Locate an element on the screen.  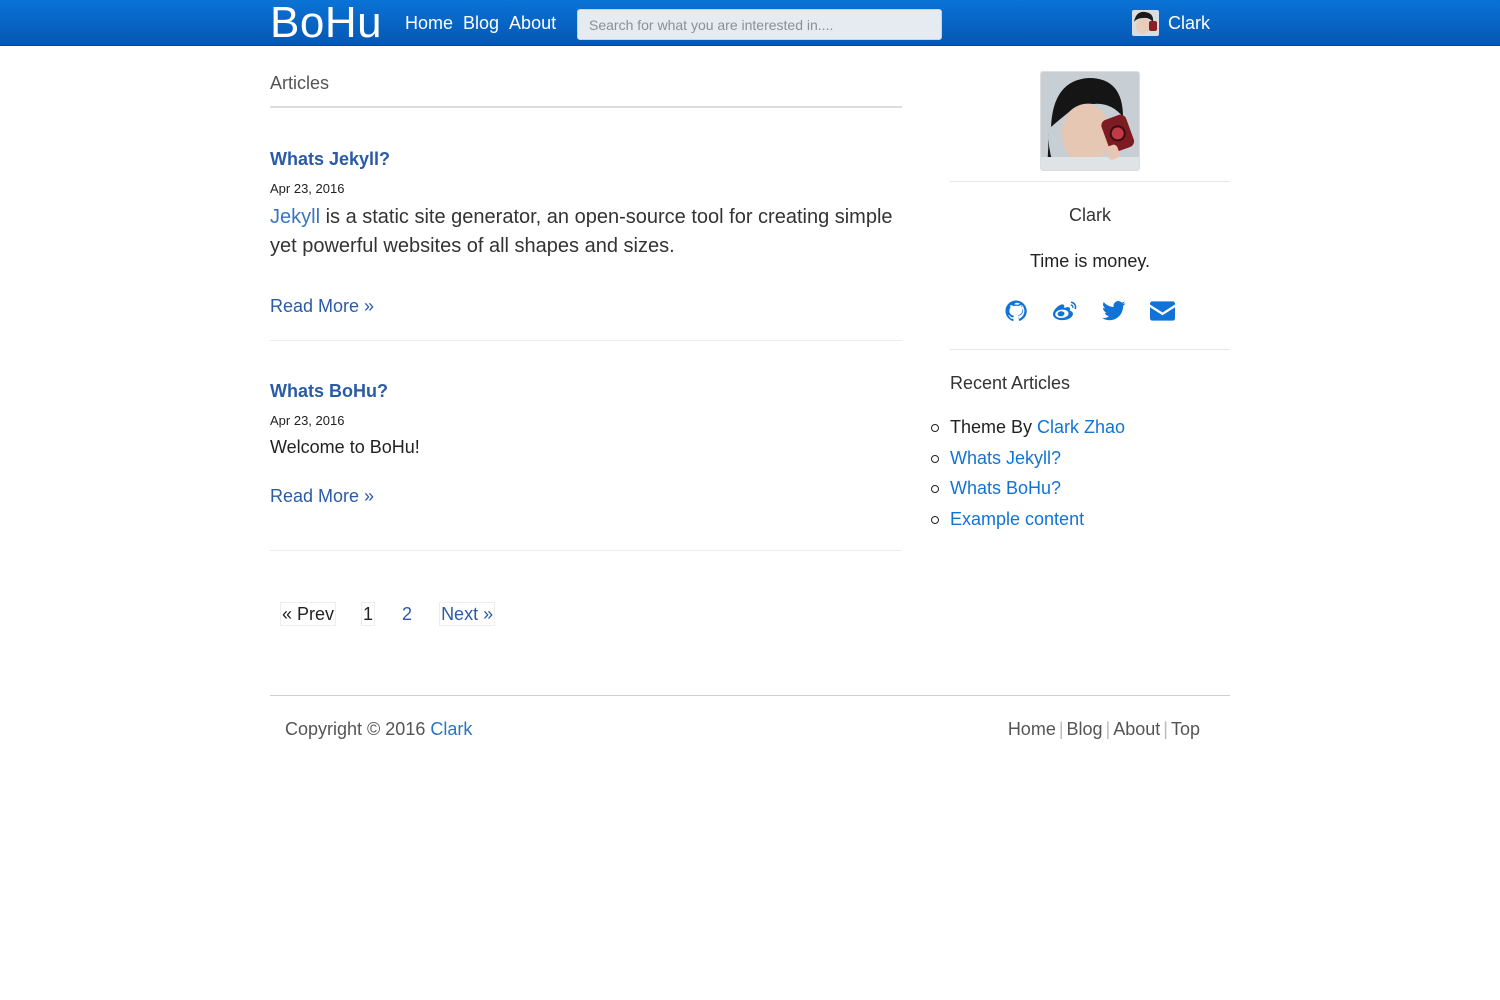
footer-link-blog: Blog is located at coordinates (1085, 729).